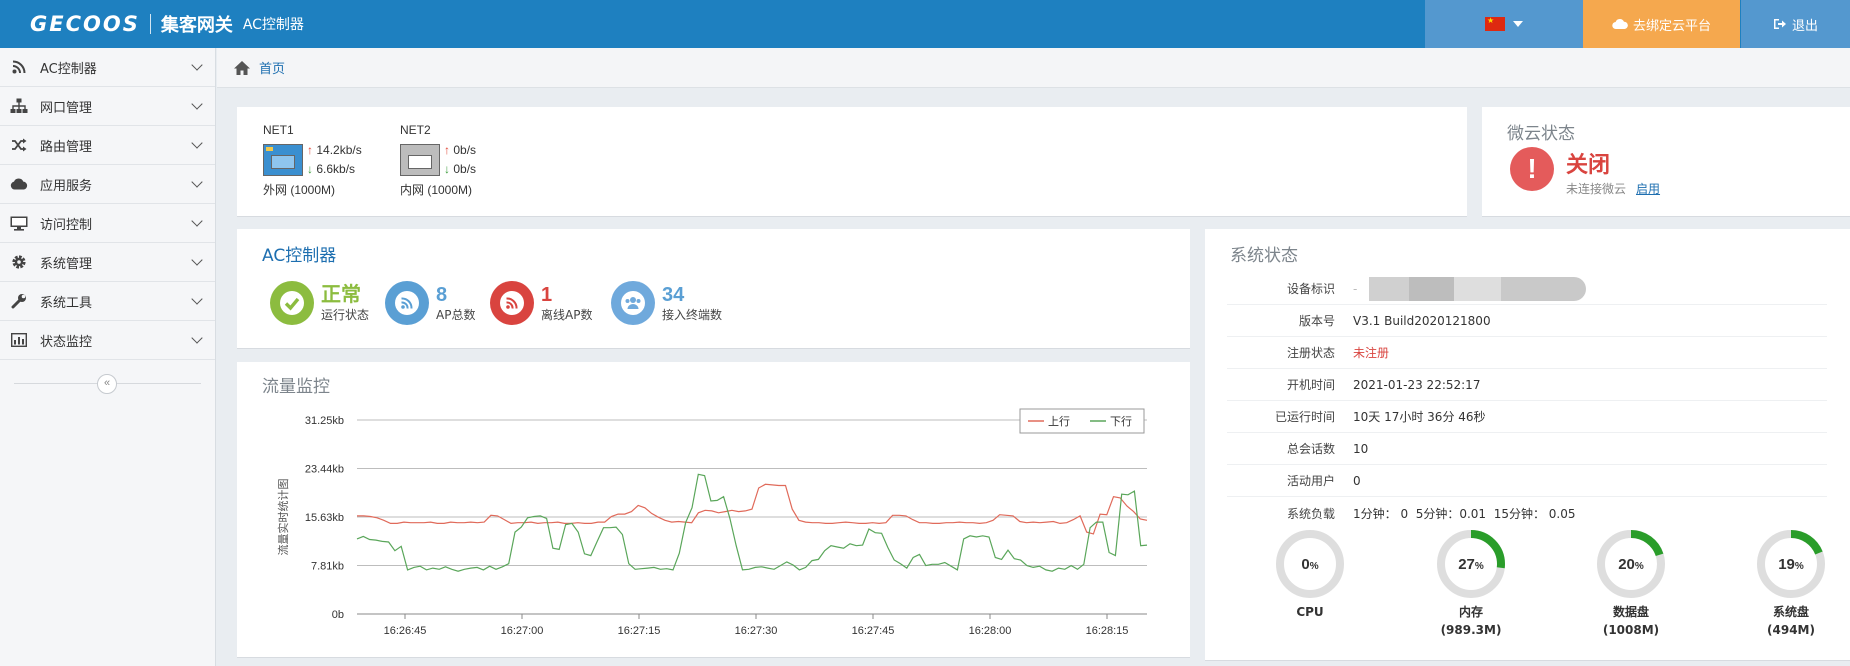 The image size is (1850, 666). What do you see at coordinates (1310, 353) in the screenshot?
I see `kv-key: 注册状态` at bounding box center [1310, 353].